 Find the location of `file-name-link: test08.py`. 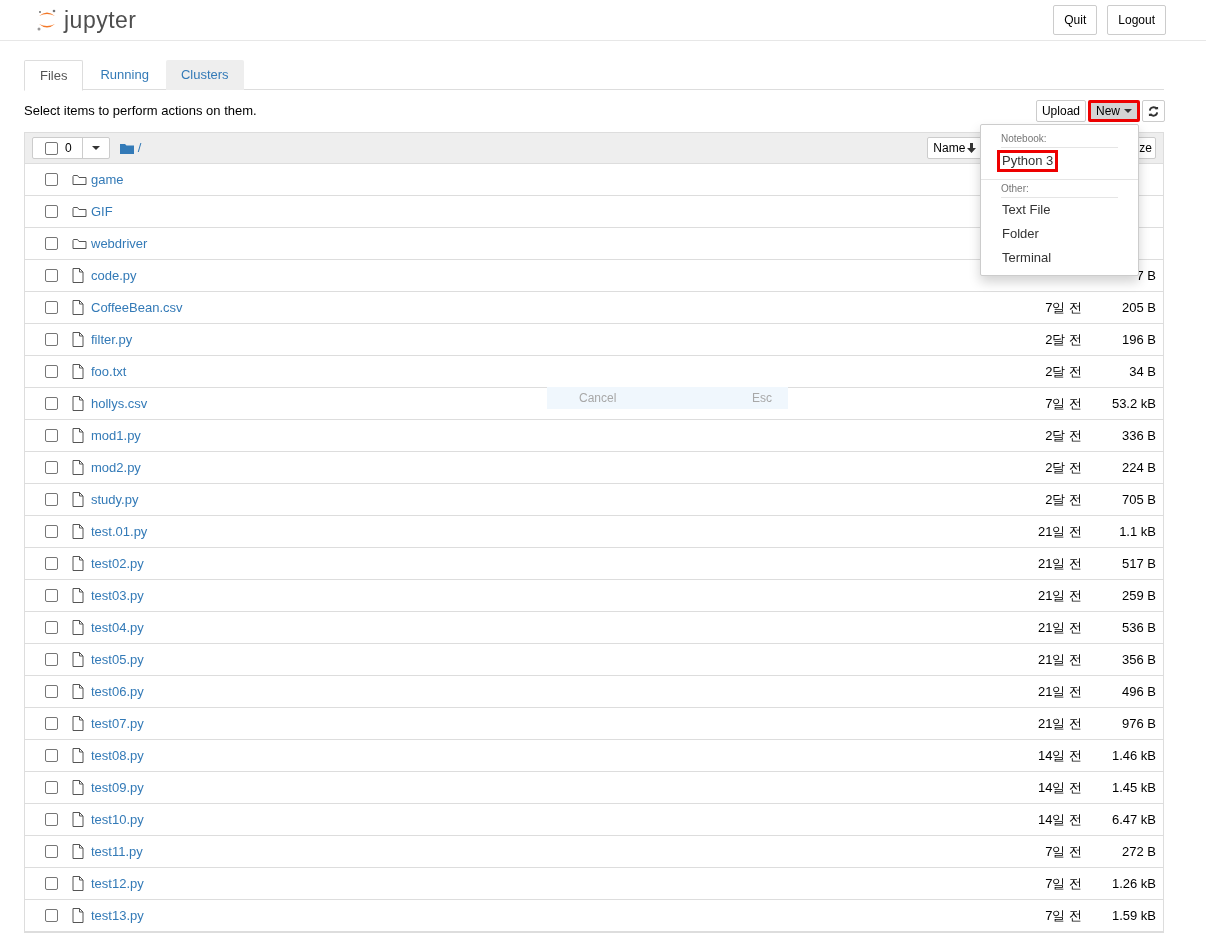

file-name-link: test08.py is located at coordinates (117, 755).